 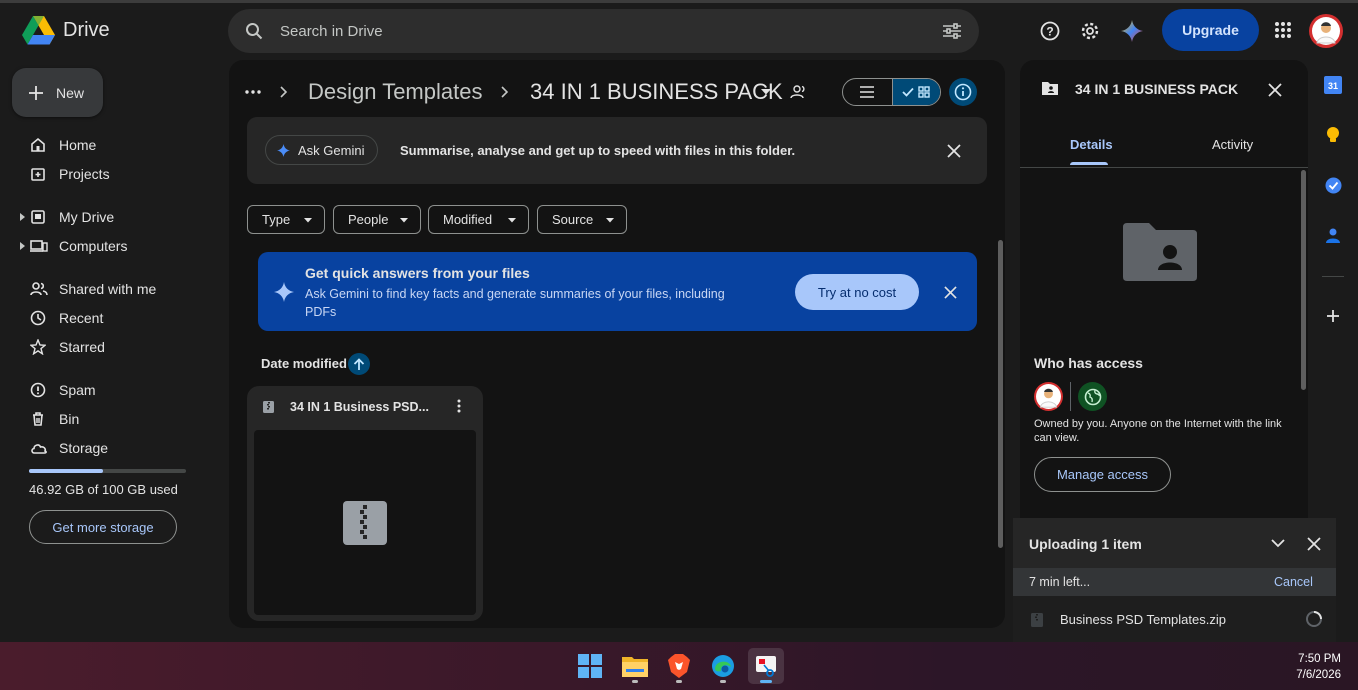 I want to click on close-details-icon, so click(x=1275, y=90).